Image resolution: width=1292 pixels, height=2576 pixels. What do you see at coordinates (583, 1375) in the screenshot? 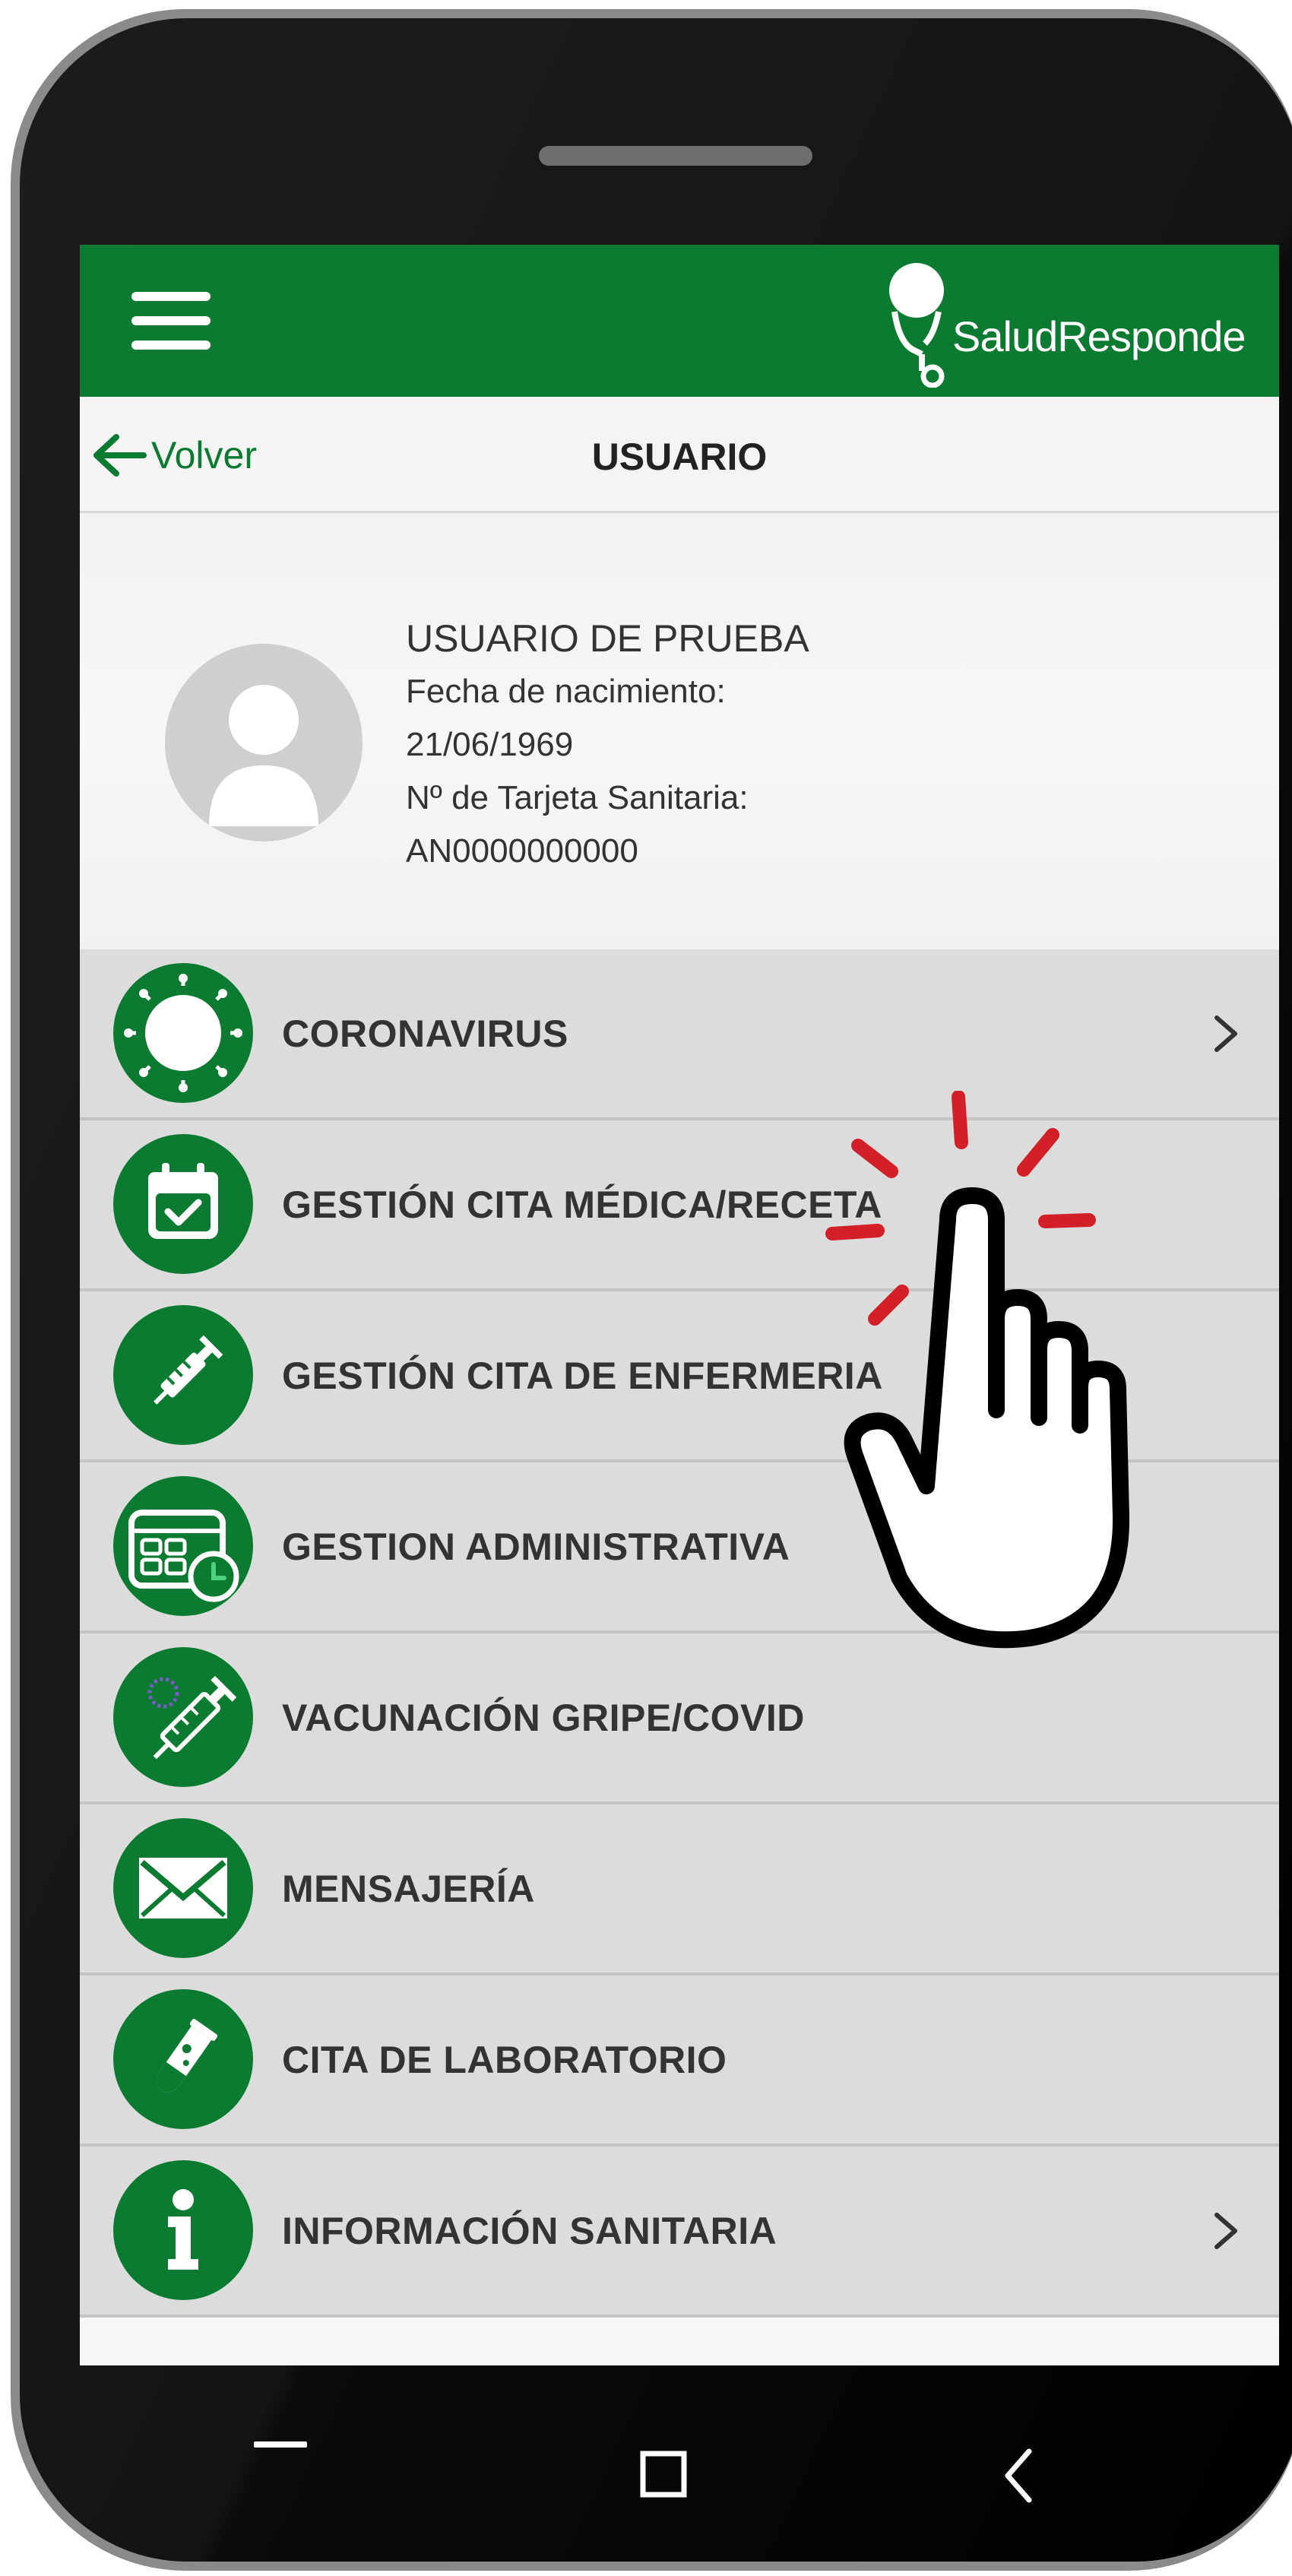
I see `menu-item-label: GESTIÓN CITA DE ENFERMERIA` at bounding box center [583, 1375].